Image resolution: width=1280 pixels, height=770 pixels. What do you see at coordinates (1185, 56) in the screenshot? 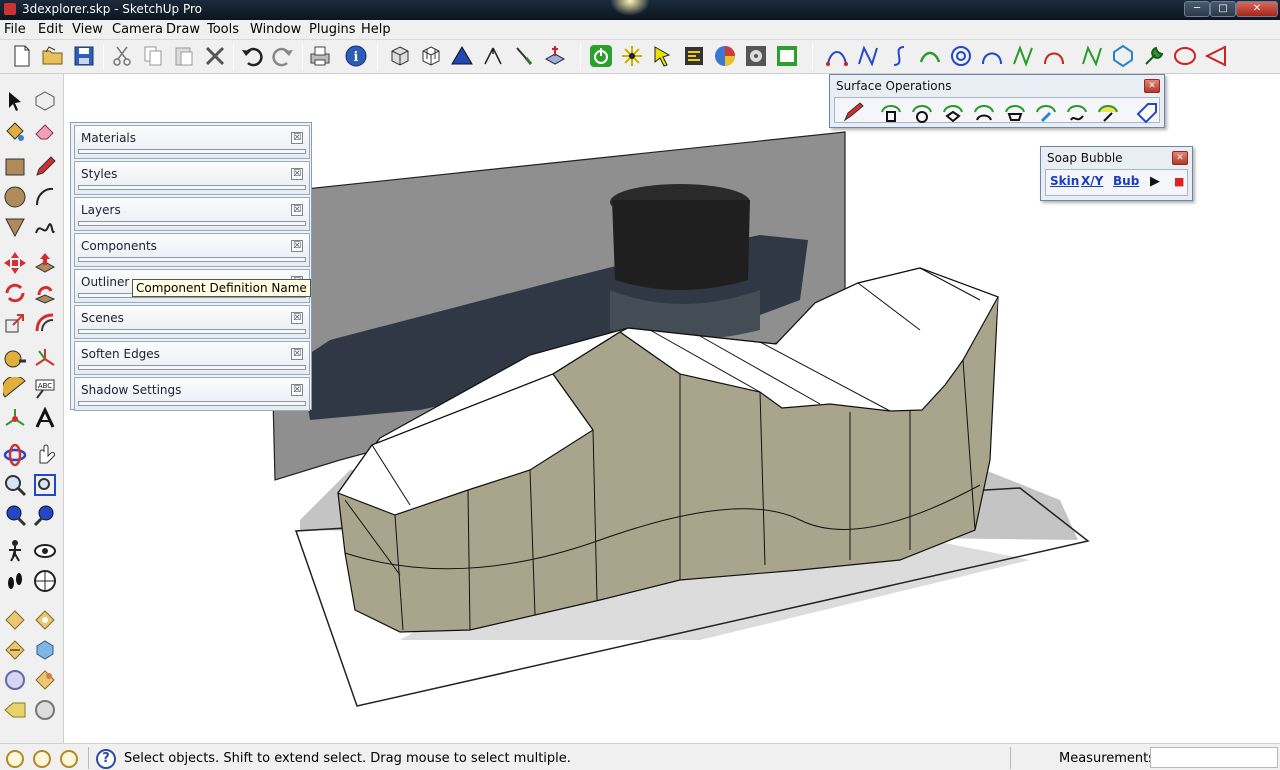
I see `ellipse-icon` at bounding box center [1185, 56].